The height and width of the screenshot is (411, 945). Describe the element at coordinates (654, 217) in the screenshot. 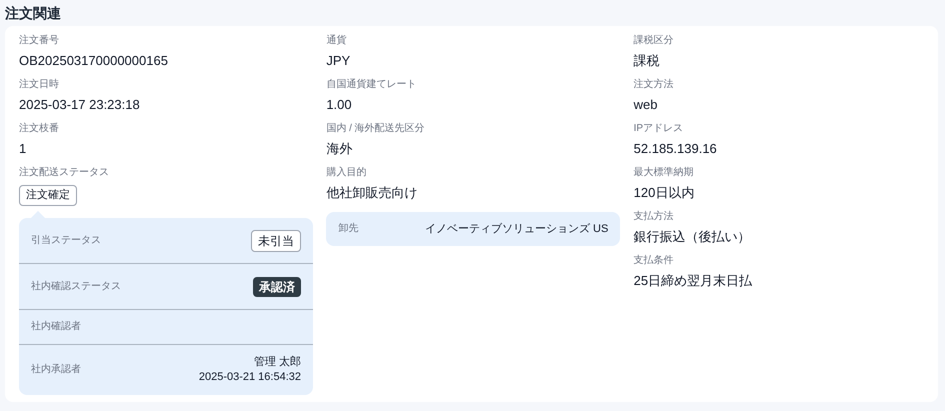

I see `field-label: 支払方法` at that location.